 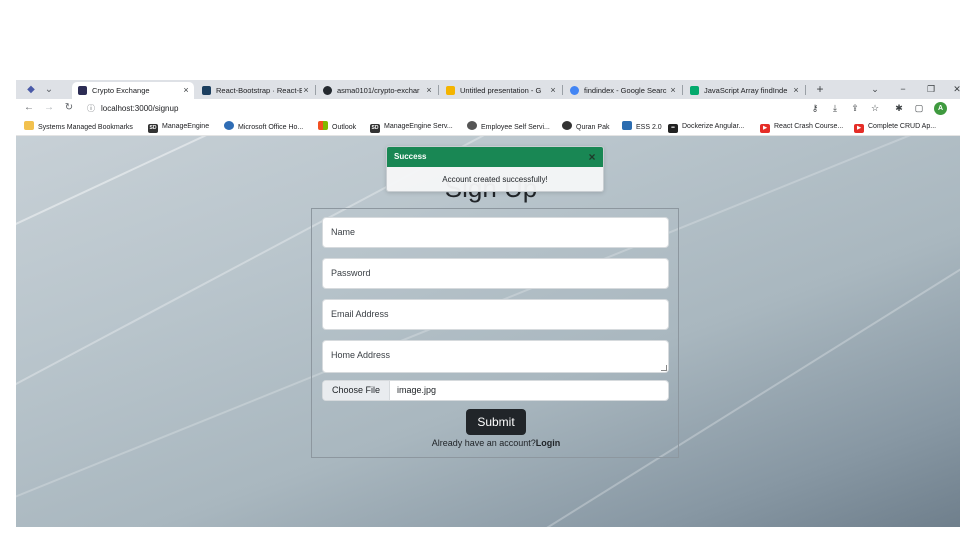 What do you see at coordinates (31, 89) in the screenshot?
I see `teams-icon: ◆` at bounding box center [31, 89].